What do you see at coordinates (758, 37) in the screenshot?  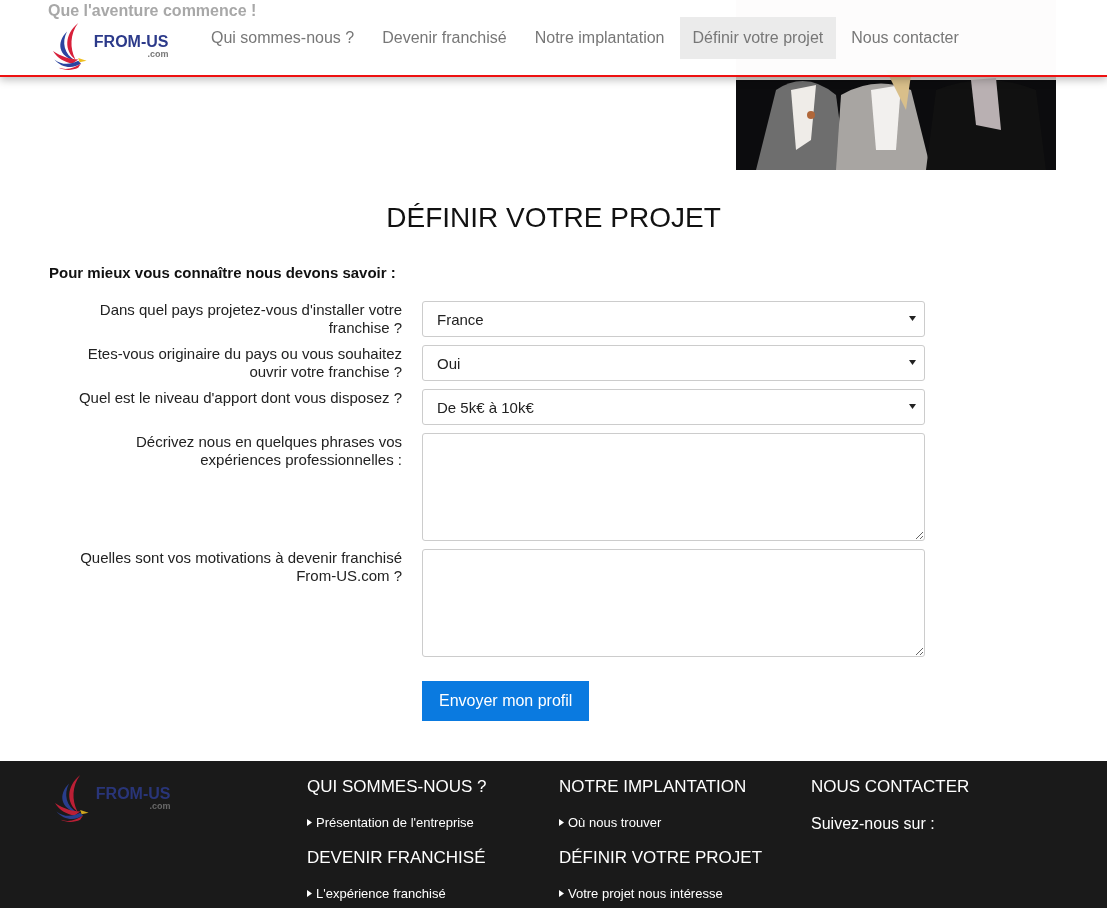 I see `nav-link: Définir votre projet` at bounding box center [758, 37].